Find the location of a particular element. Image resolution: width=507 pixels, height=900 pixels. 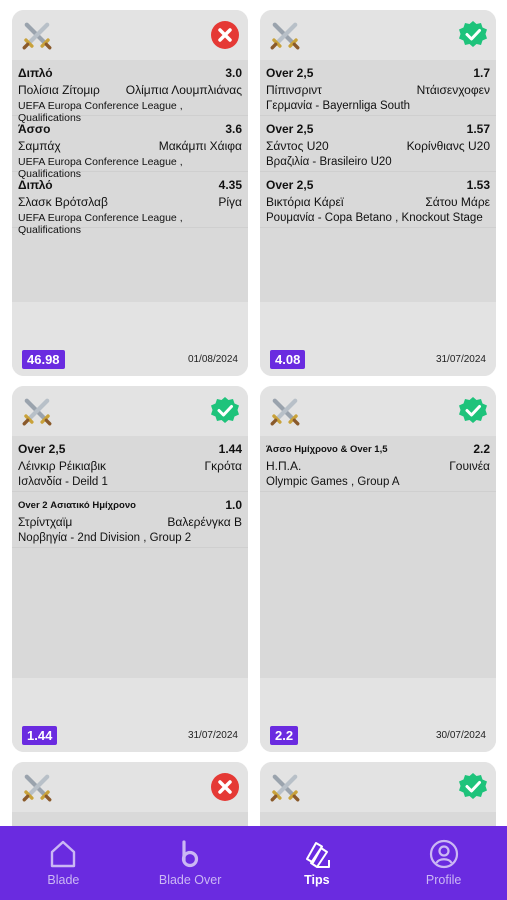

card-footer: 46.98 01/08/2024 is located at coordinates (130, 359).